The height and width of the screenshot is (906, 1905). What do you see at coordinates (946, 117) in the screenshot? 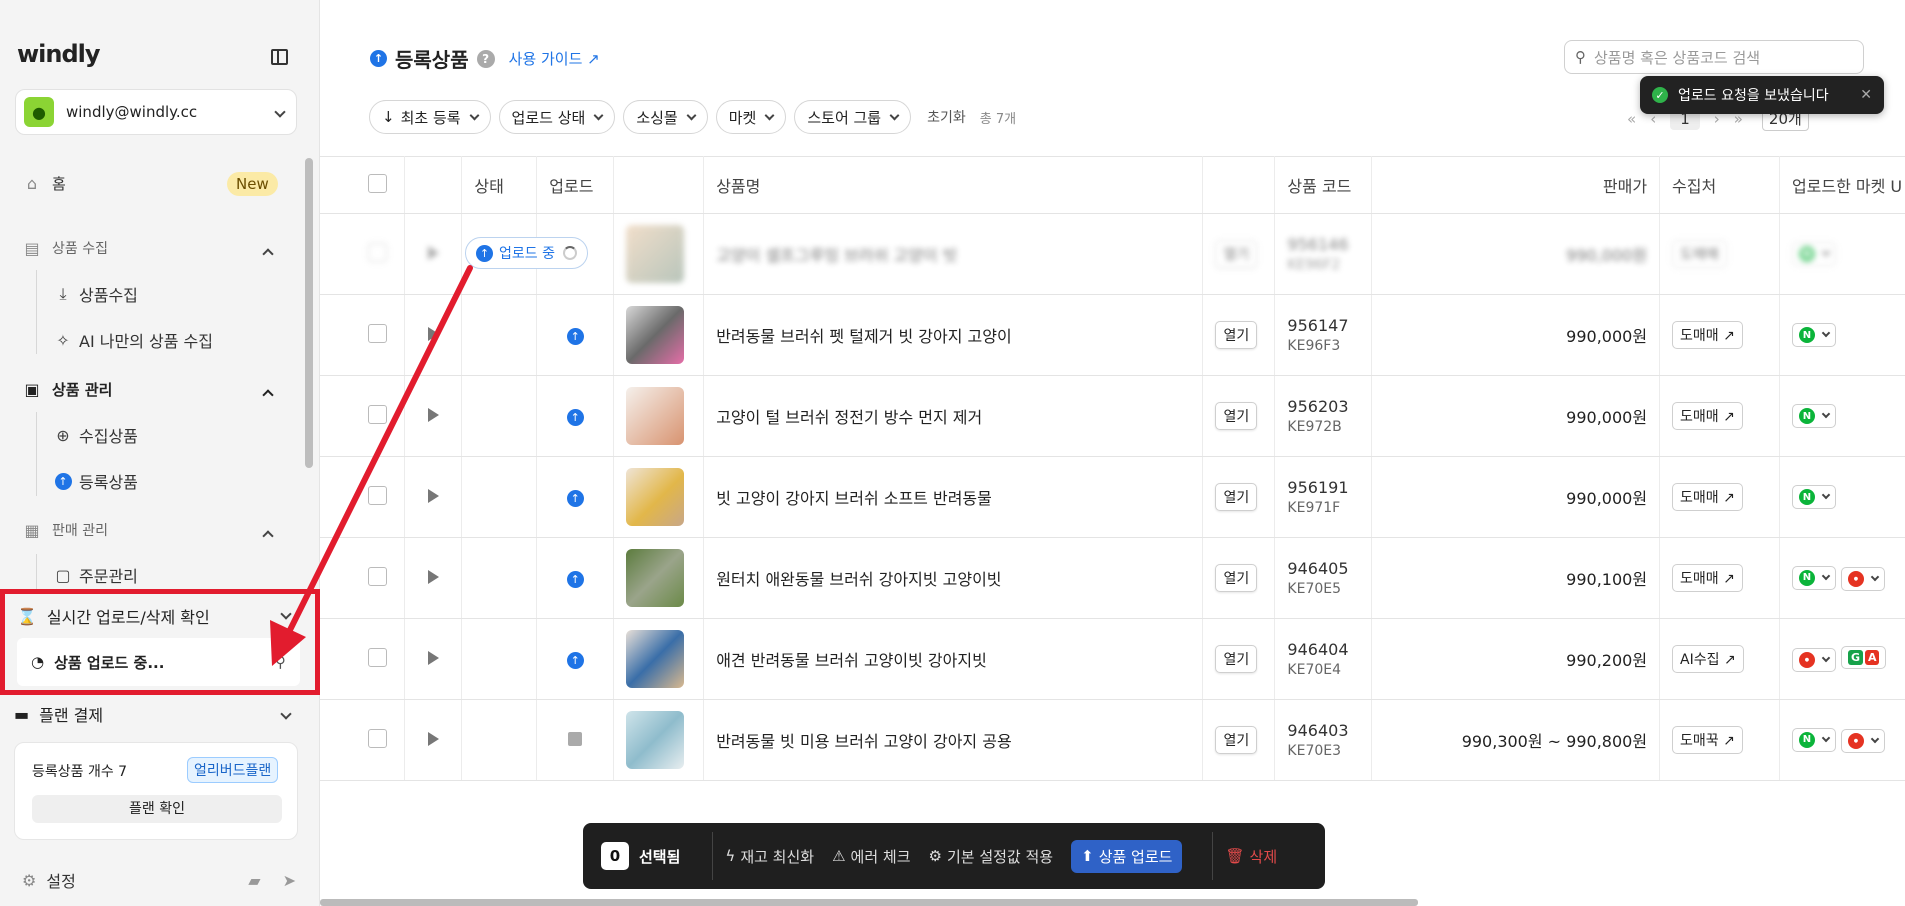
I see `reset-button: 초기화` at bounding box center [946, 117].